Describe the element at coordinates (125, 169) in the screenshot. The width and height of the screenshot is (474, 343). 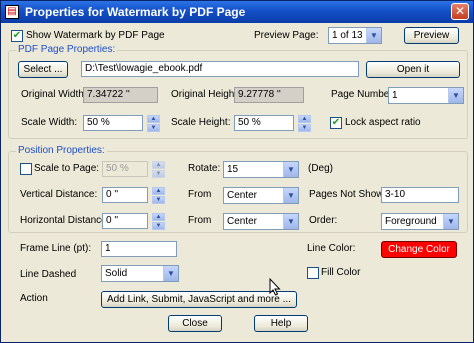
I see `scale-to-page-input: 50 %` at that location.